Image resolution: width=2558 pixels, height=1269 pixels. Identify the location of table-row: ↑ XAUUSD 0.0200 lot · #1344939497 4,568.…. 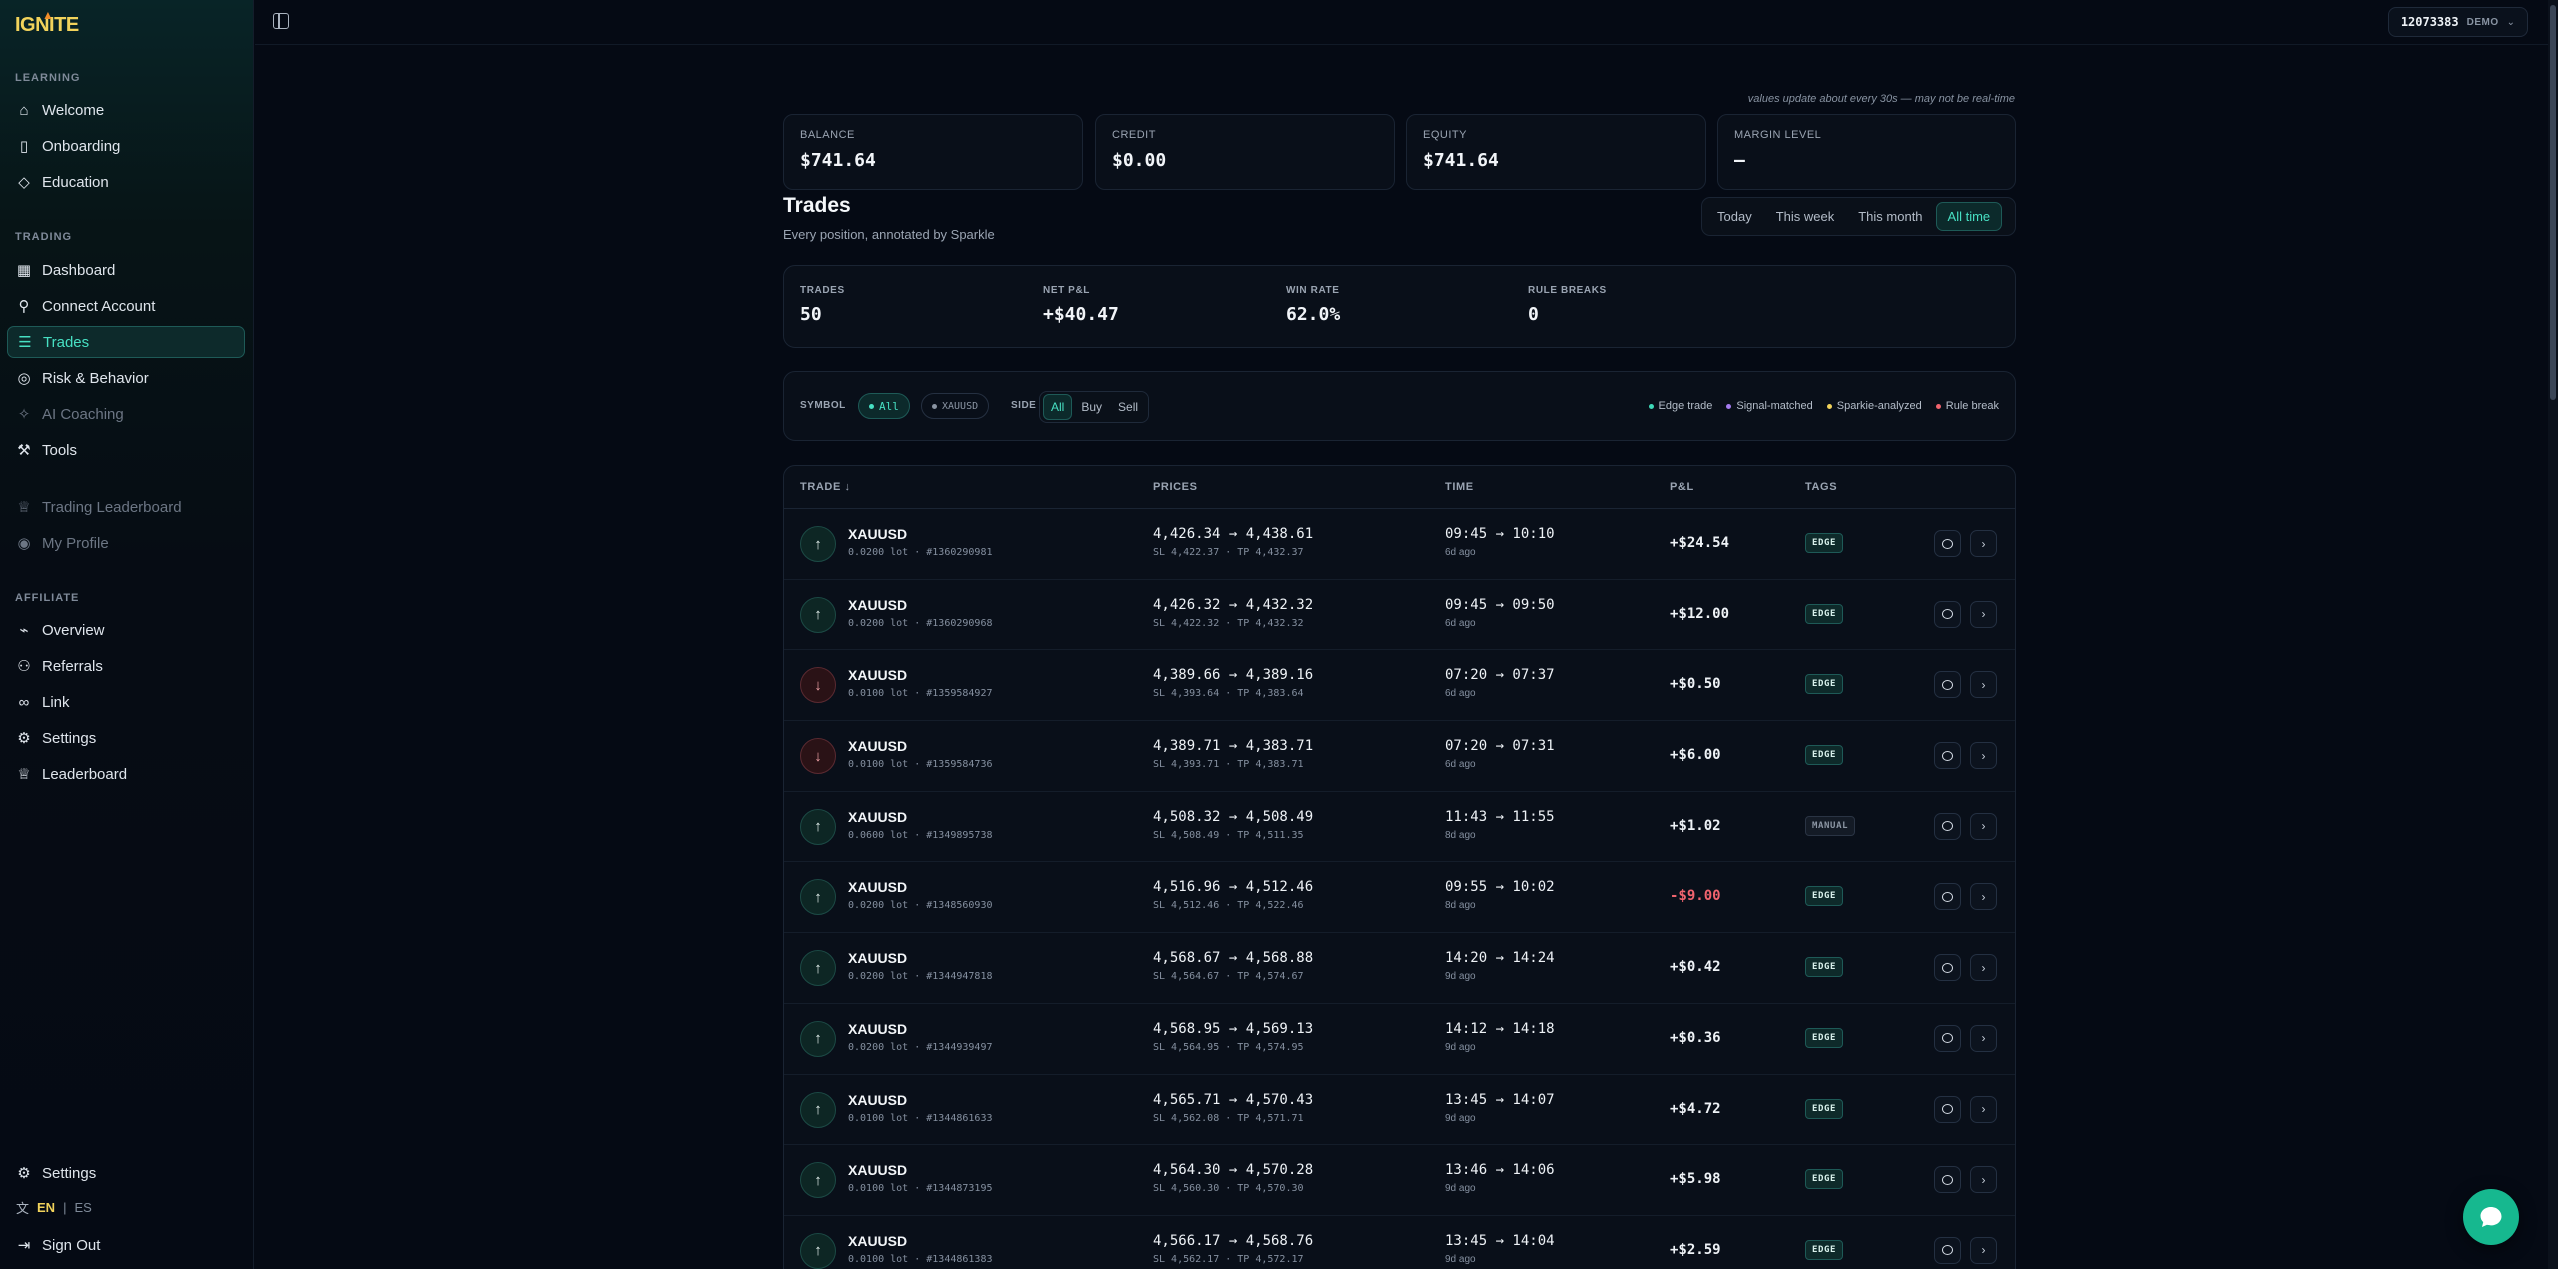
(1399, 1039).